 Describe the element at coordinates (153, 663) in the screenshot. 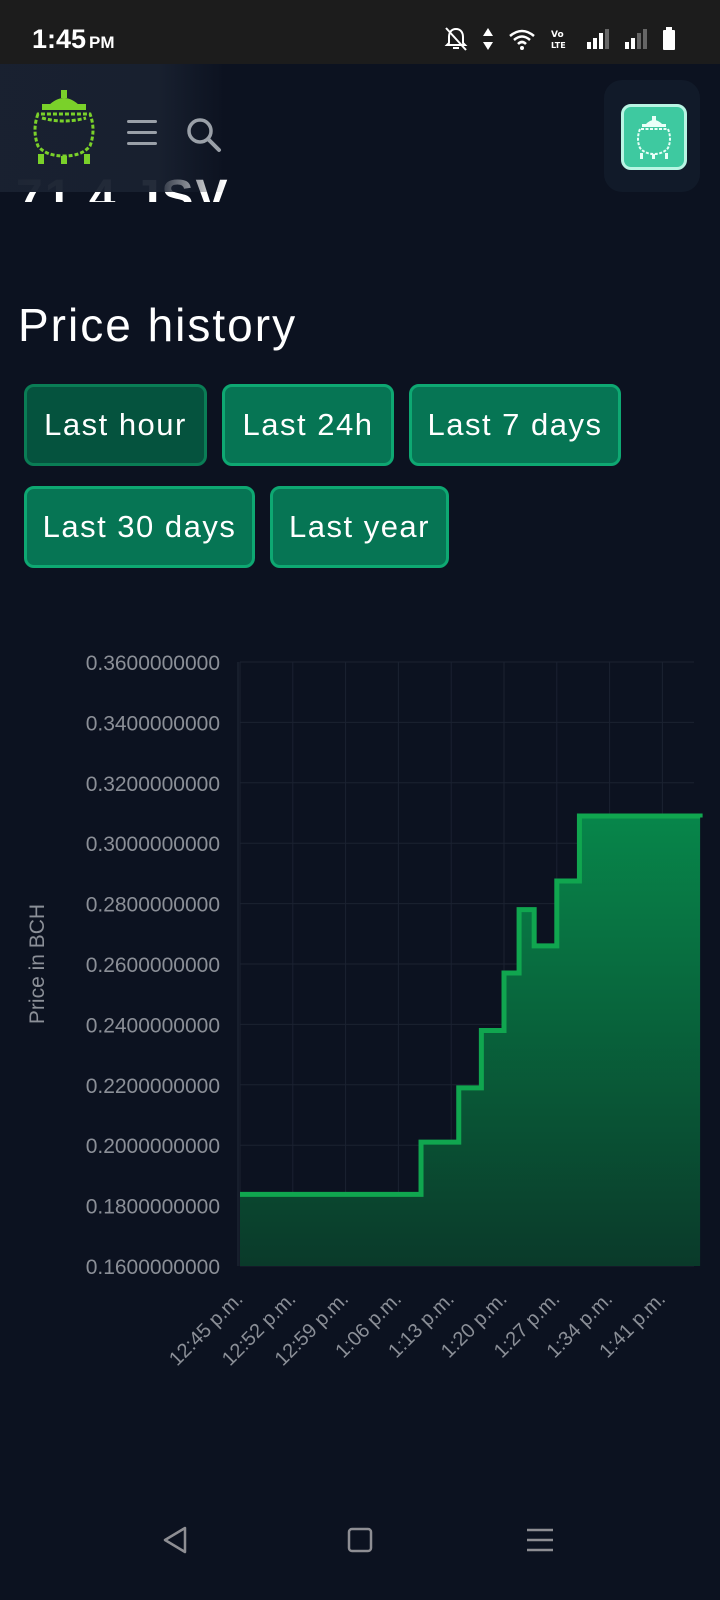

I see `y-tick-label: 0.3600000000` at that location.